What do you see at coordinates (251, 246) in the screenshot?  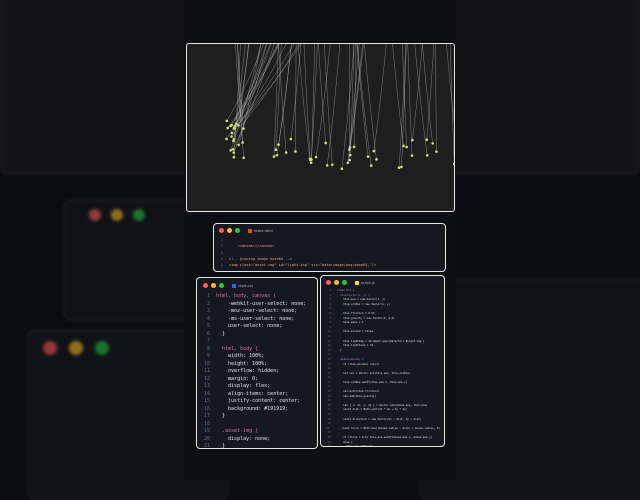 I see `code-text: <canvas></canvas>` at bounding box center [251, 246].